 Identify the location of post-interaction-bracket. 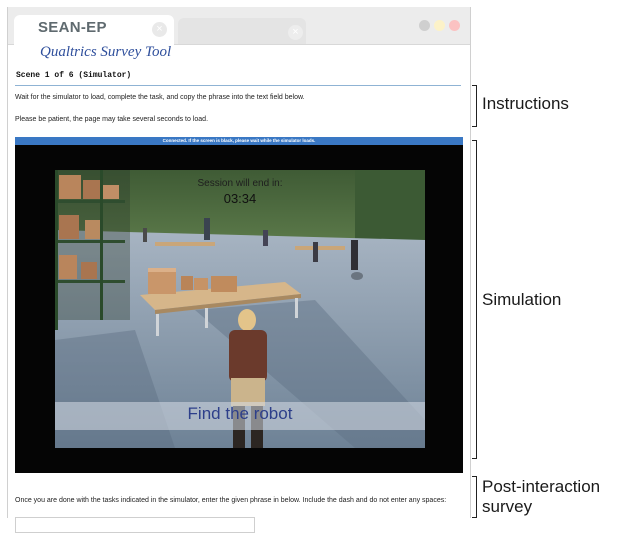
(474, 497).